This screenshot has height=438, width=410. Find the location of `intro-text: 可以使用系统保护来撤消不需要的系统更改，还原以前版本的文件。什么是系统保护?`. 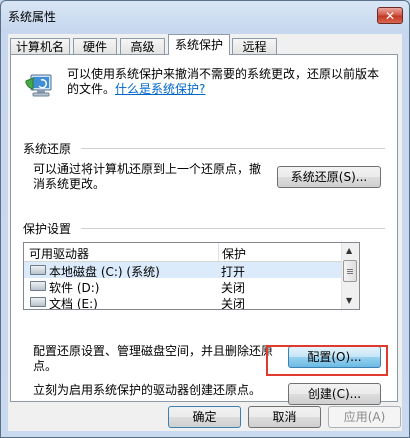

intro-text: 可以使用系统保护来撤消不需要的系统更改，还原以前版本的文件。什么是系统保护? is located at coordinates (227, 82).